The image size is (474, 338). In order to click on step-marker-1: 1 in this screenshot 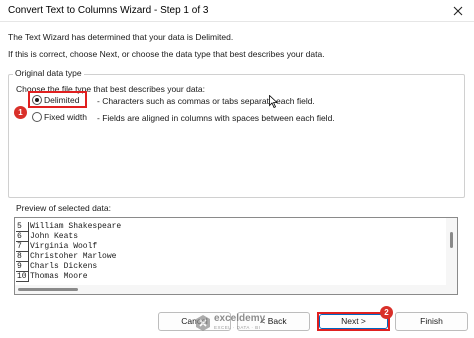, I will do `click(20, 112)`.